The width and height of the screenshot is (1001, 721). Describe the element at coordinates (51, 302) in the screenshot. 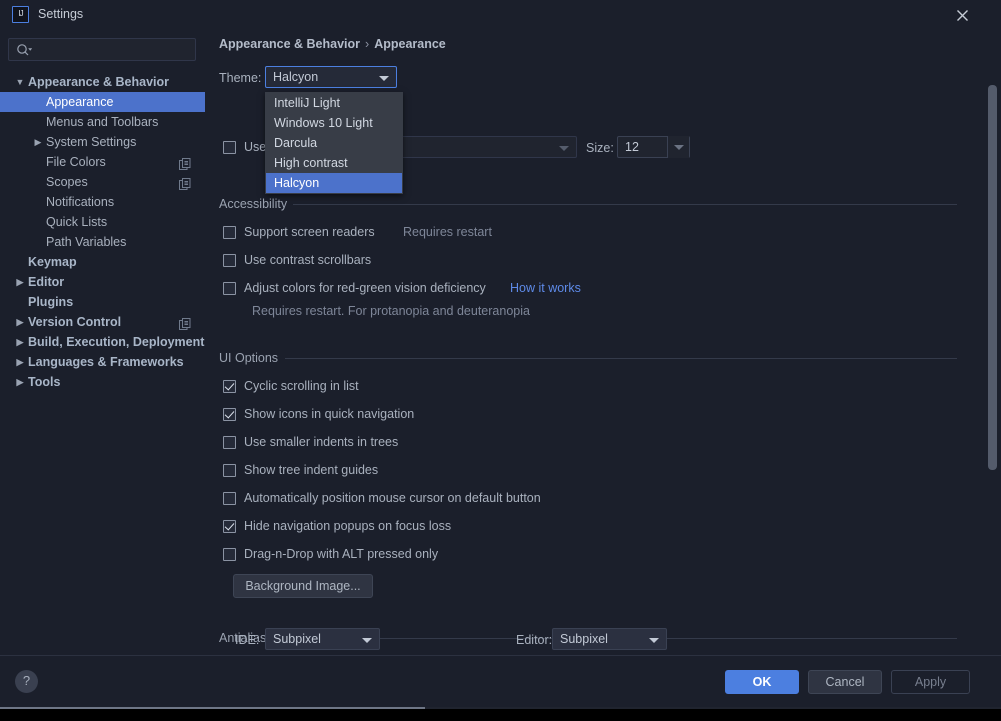

I see `sidebar-item-label: Plugins` at that location.